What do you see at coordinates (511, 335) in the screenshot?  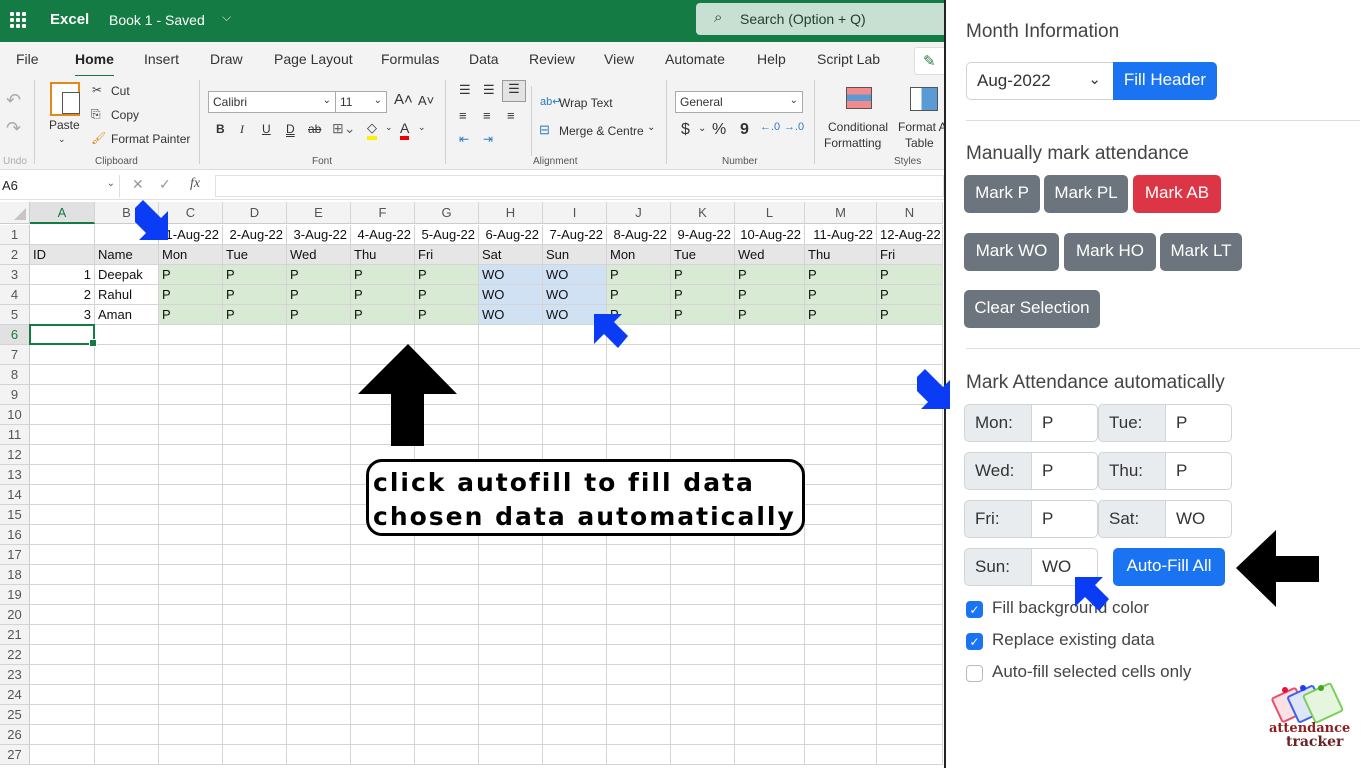 I see `cell-h6` at bounding box center [511, 335].